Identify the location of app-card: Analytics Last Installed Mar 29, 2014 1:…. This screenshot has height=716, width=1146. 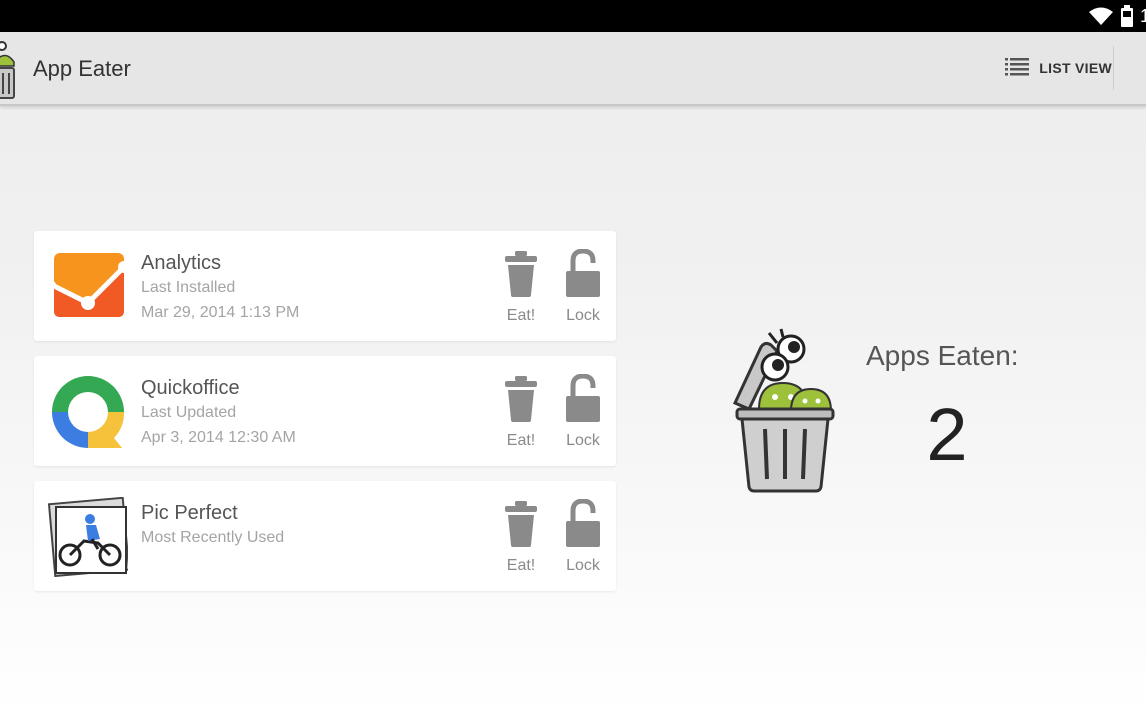
(325, 286).